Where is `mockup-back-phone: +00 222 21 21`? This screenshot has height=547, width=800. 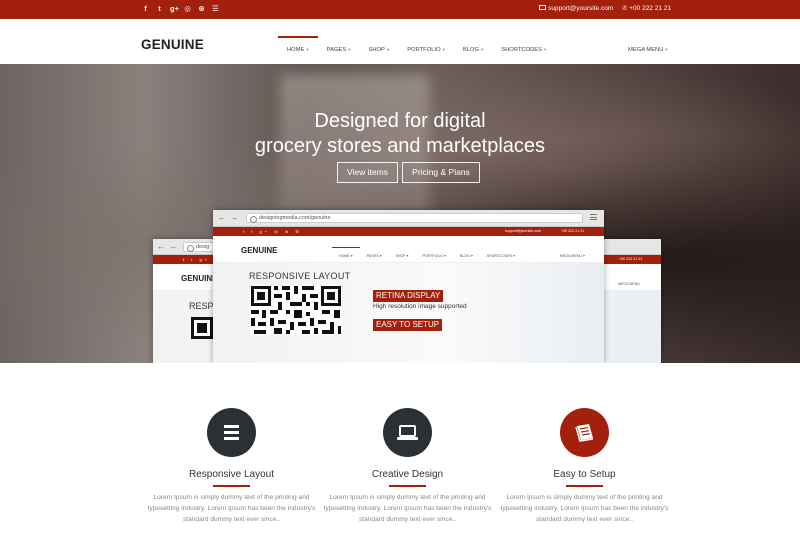
mockup-back-phone: +00 222 21 21 is located at coordinates (631, 259).